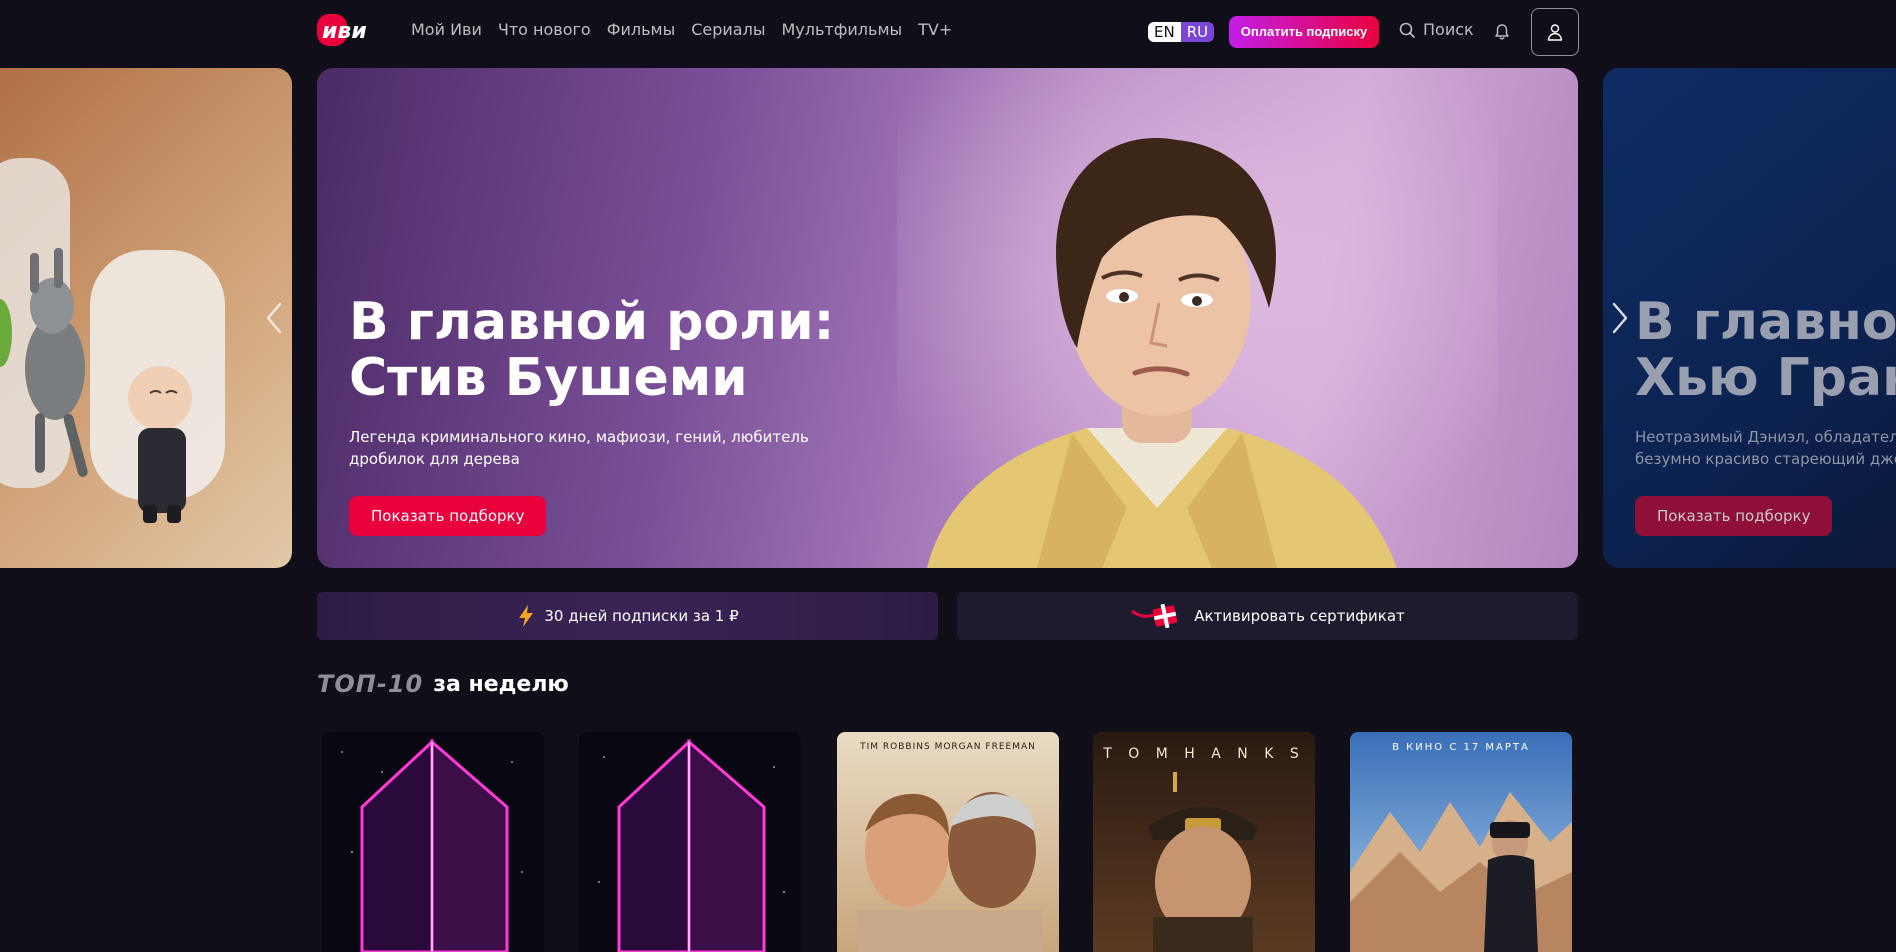  I want to click on top10-label: за неделю, so click(501, 684).